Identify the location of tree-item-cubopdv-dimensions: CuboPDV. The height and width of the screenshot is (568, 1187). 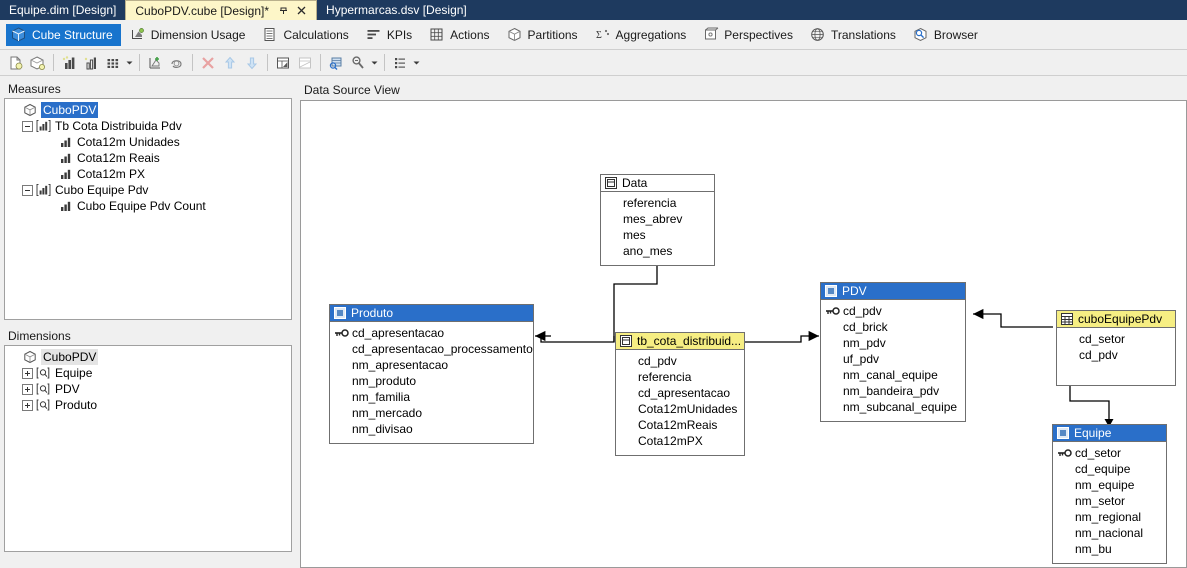
(149, 357).